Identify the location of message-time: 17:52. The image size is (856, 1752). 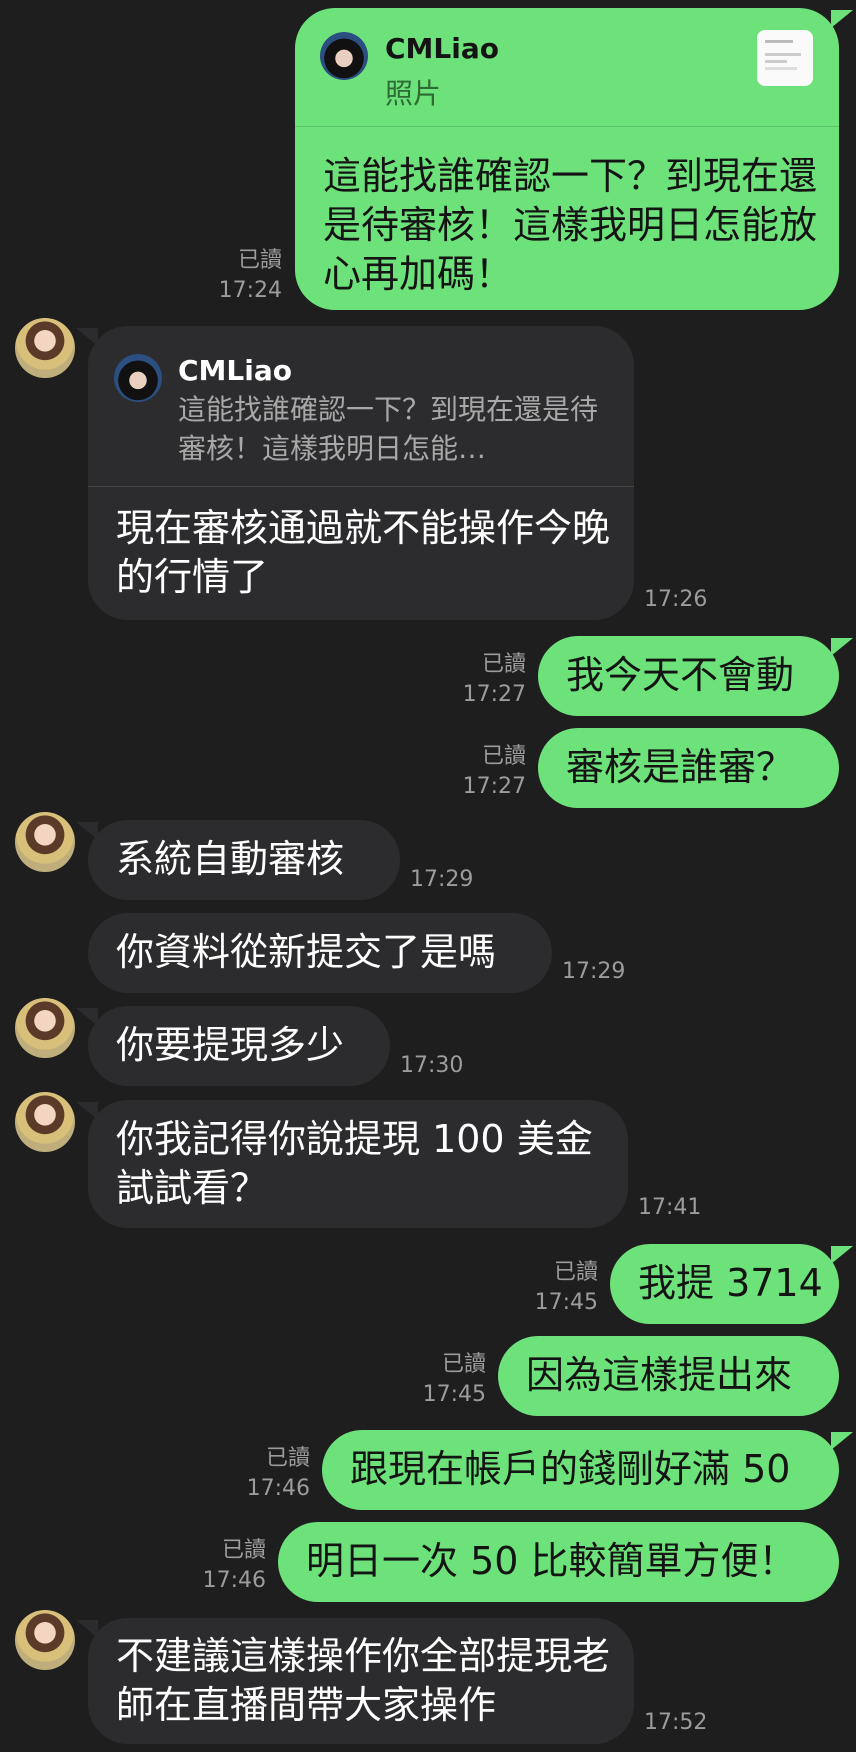
(676, 1722).